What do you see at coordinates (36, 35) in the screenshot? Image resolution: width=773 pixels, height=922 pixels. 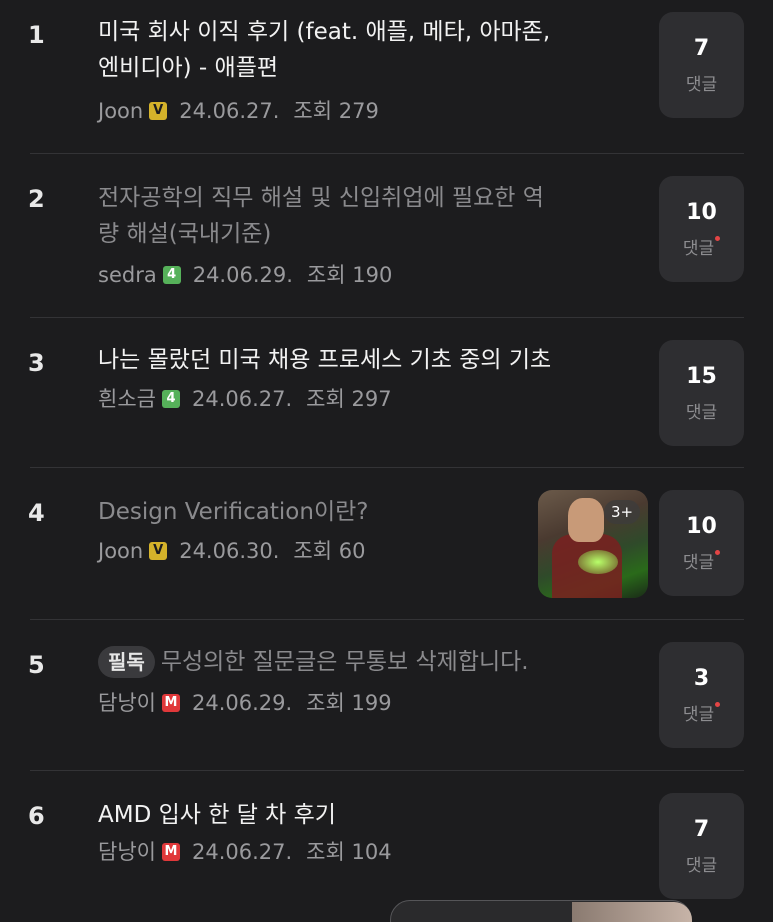 I see `post-rank: 1` at bounding box center [36, 35].